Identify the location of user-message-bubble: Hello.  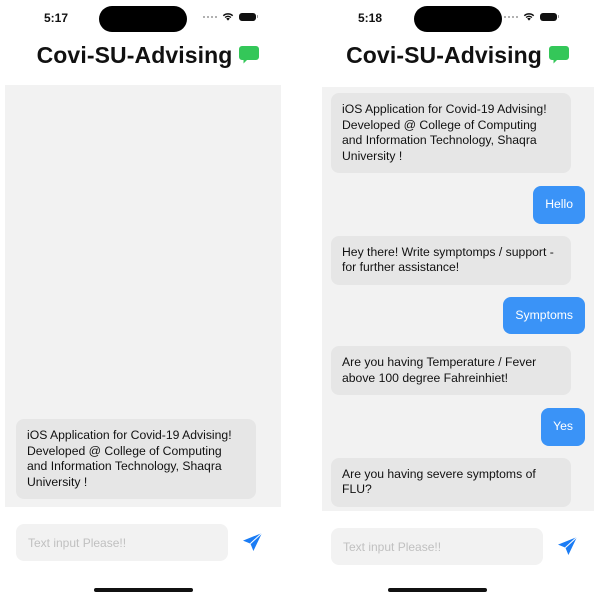
(559, 205).